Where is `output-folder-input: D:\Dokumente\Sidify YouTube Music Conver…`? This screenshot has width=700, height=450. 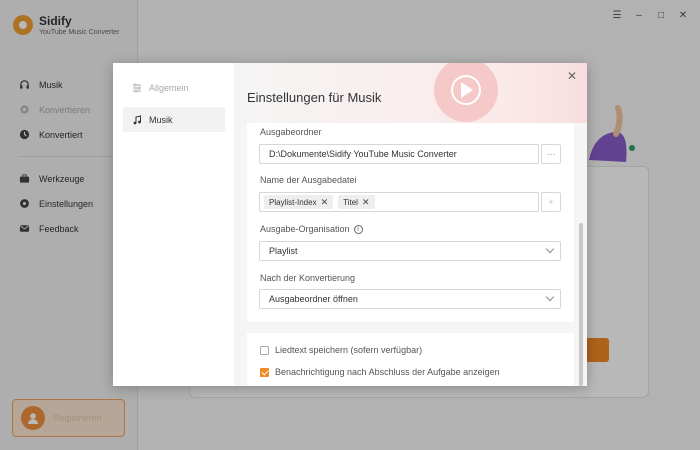
output-folder-input: D:\Dokumente\Sidify YouTube Music Conver… is located at coordinates (399, 154).